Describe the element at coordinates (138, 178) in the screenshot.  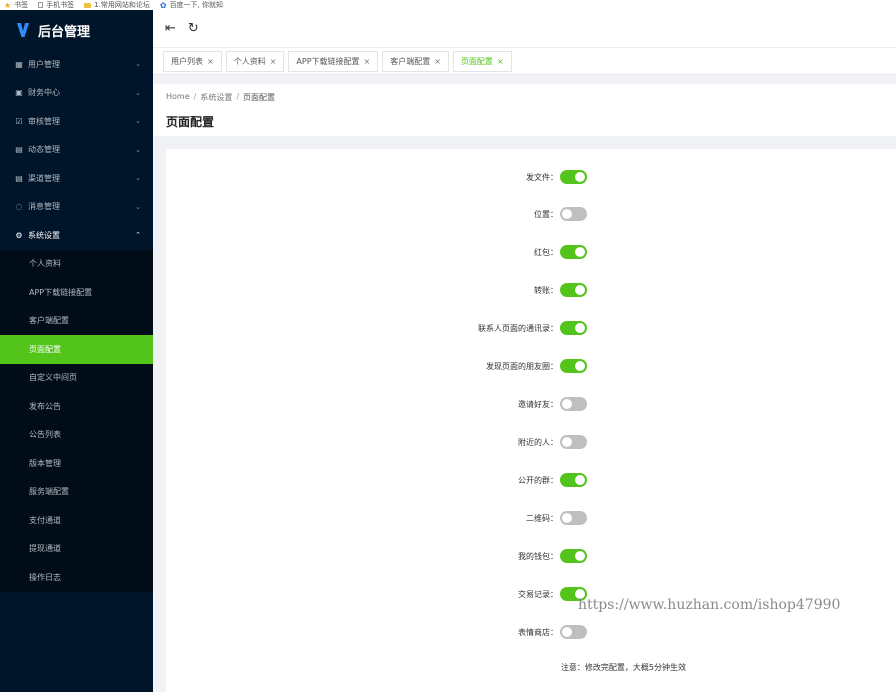
I see `chevron-down-icon: ⌄` at that location.